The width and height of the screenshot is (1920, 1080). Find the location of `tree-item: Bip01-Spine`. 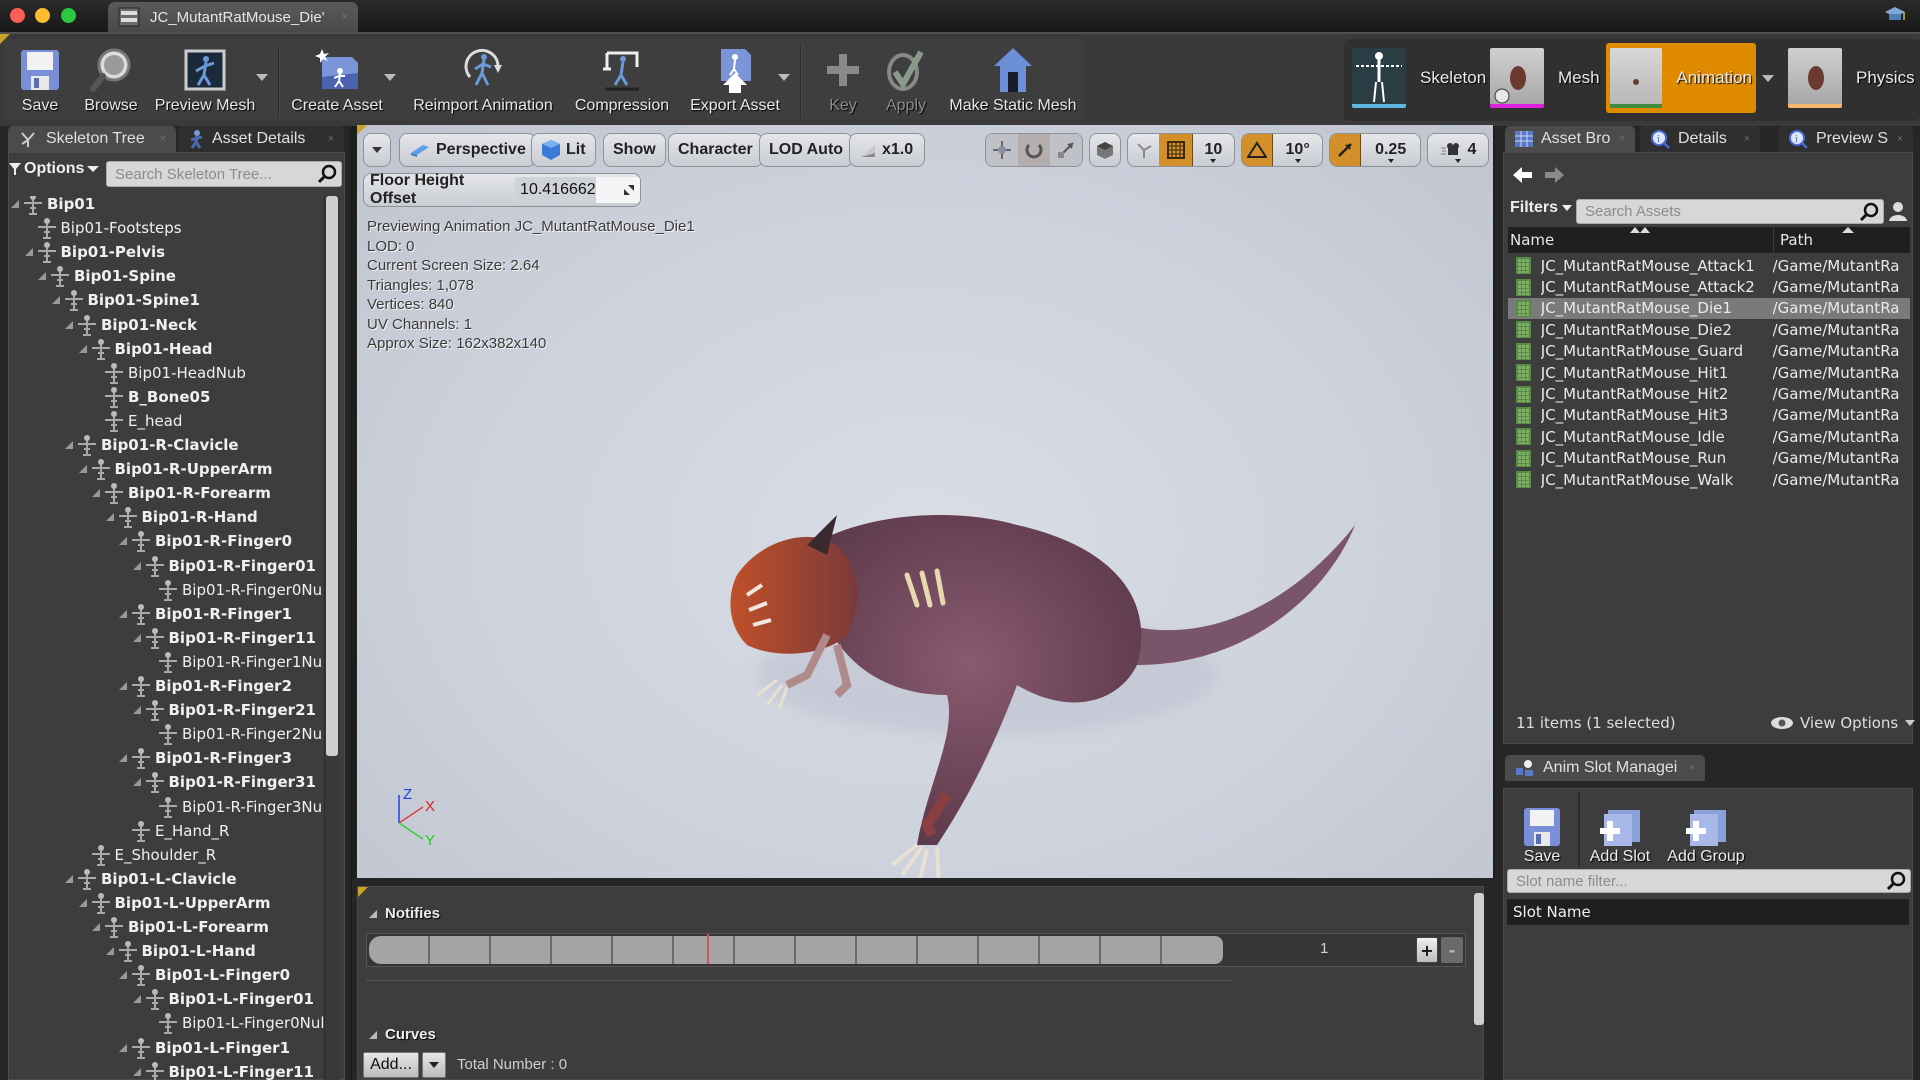

tree-item: Bip01-Spine is located at coordinates (106, 276).